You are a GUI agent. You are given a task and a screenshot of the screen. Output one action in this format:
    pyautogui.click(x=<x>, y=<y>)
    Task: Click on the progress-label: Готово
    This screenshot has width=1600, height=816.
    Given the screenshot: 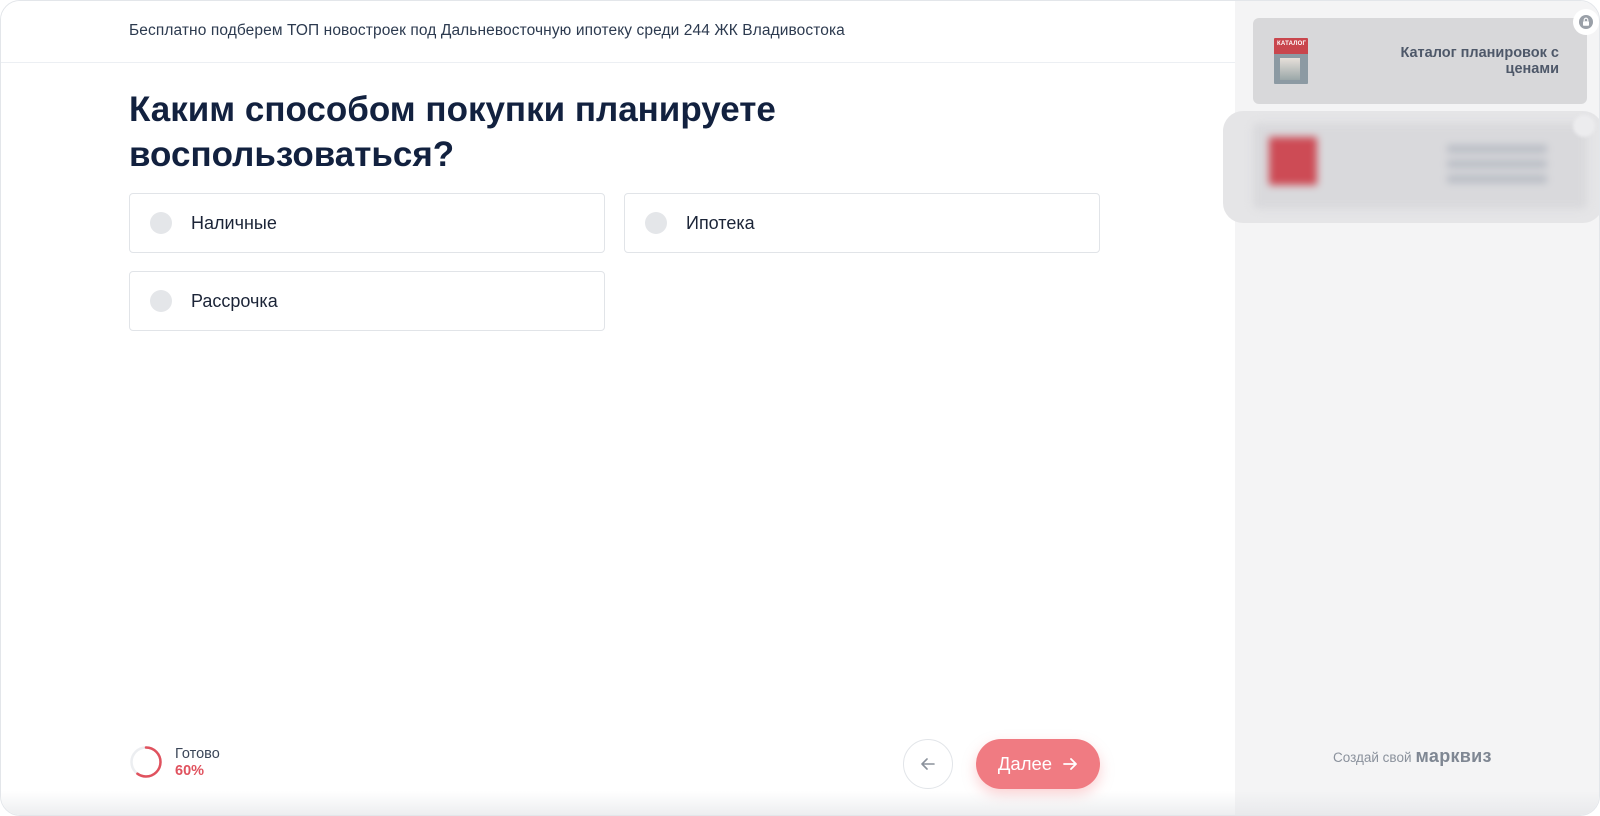 What is the action you would take?
    pyautogui.click(x=197, y=754)
    